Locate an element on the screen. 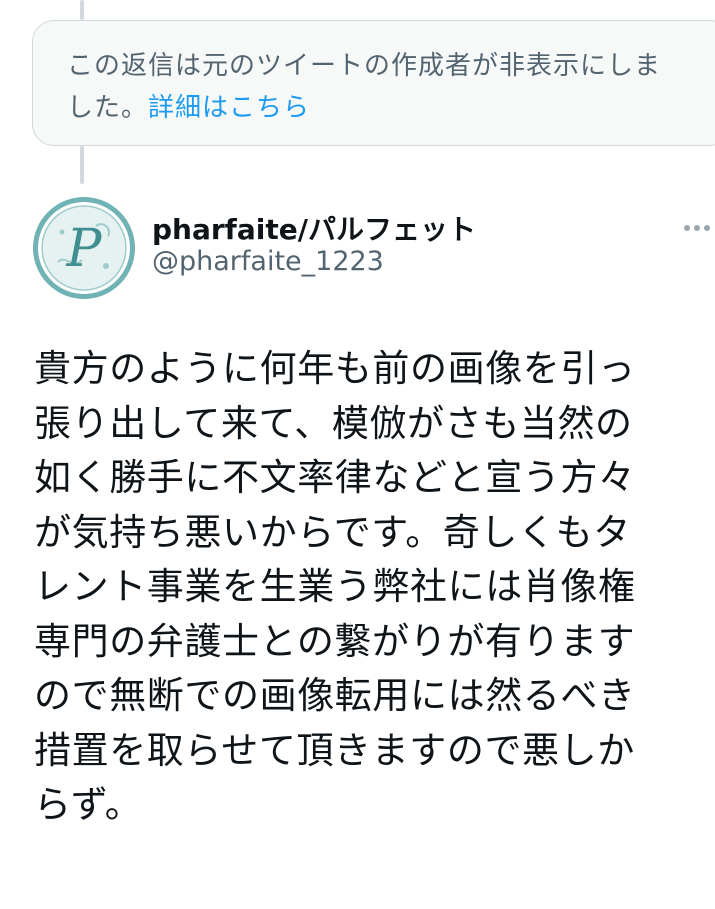 Image resolution: width=715 pixels, height=909 pixels. avatar-letter: P is located at coordinates (84, 249).